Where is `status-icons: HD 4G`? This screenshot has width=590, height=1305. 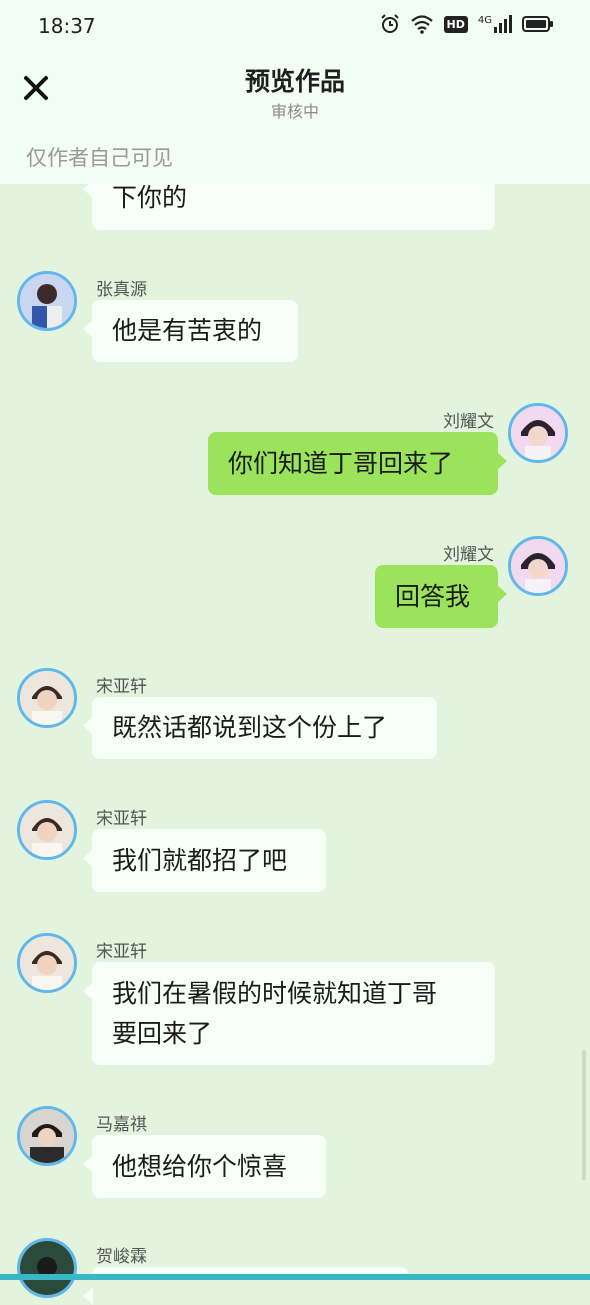 status-icons: HD 4G is located at coordinates (467, 24).